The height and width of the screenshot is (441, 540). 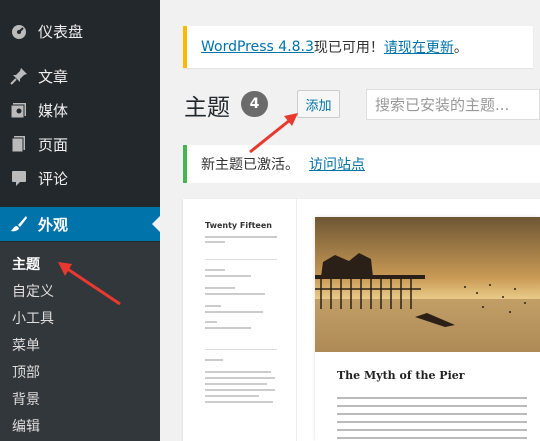 What do you see at coordinates (453, 104) in the screenshot?
I see `search-themes-input` at bounding box center [453, 104].